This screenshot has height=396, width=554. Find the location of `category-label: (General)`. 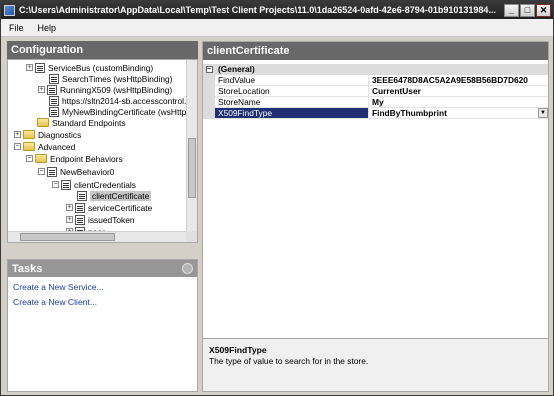

category-label: (General) is located at coordinates (236, 69).